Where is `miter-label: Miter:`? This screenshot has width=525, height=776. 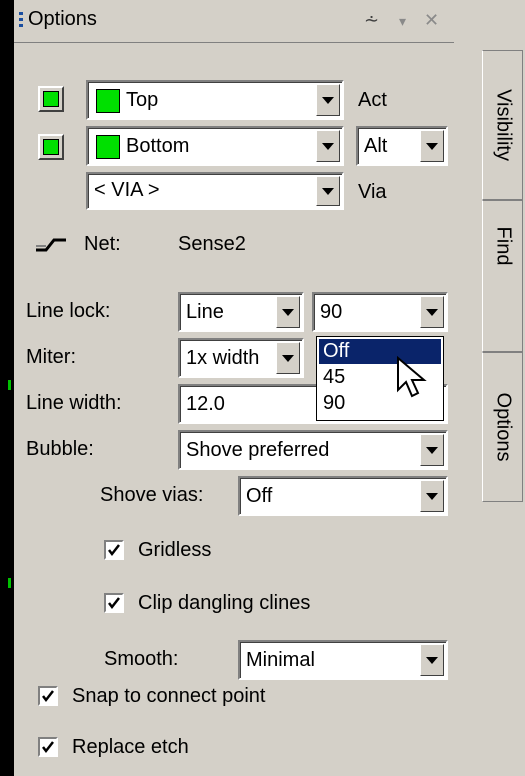
miter-label: Miter: is located at coordinates (51, 357).